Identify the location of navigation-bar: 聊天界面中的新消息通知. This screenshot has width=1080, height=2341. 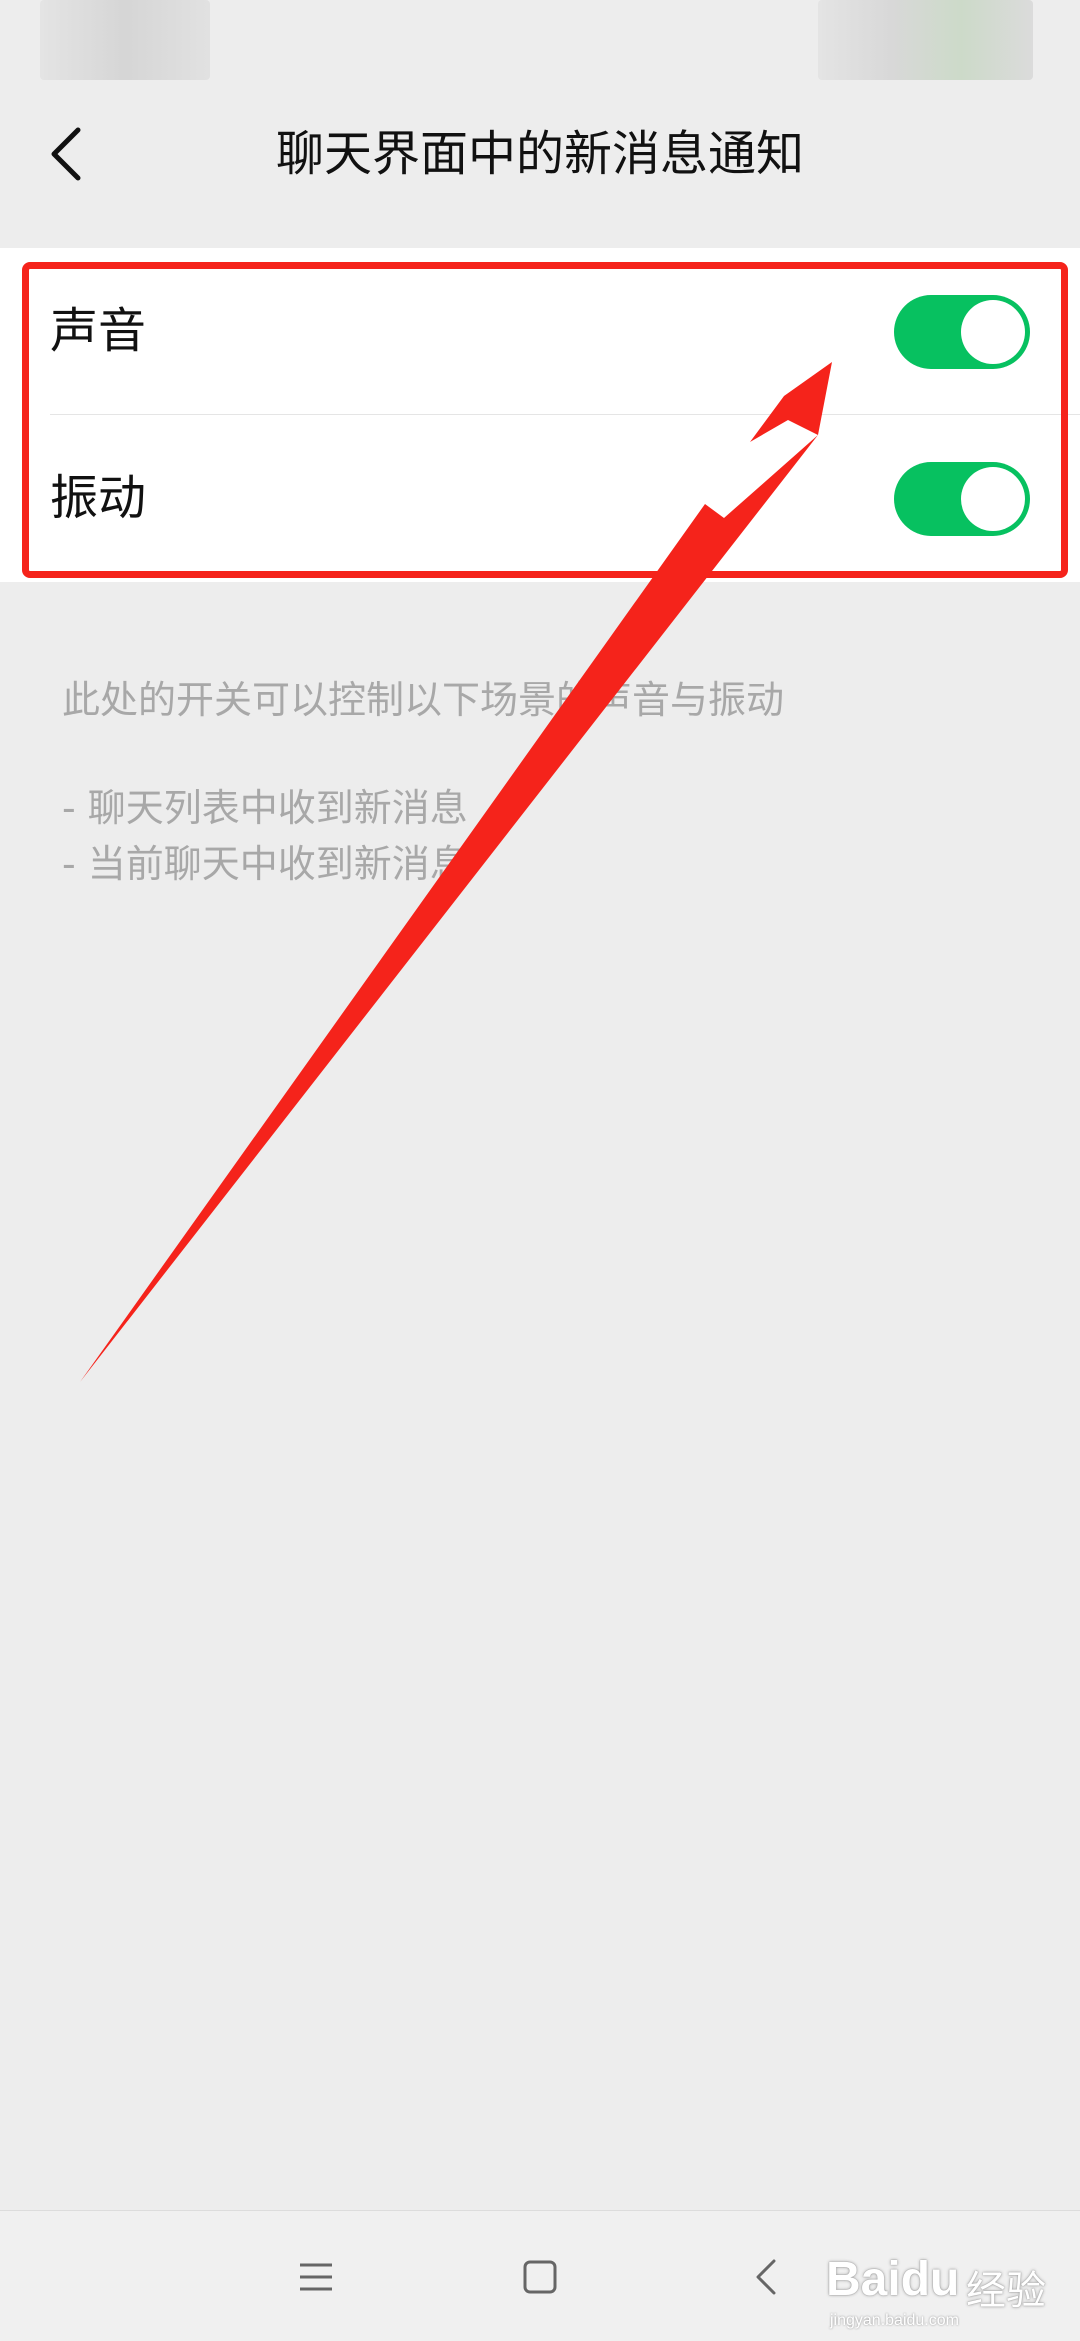
(540, 154).